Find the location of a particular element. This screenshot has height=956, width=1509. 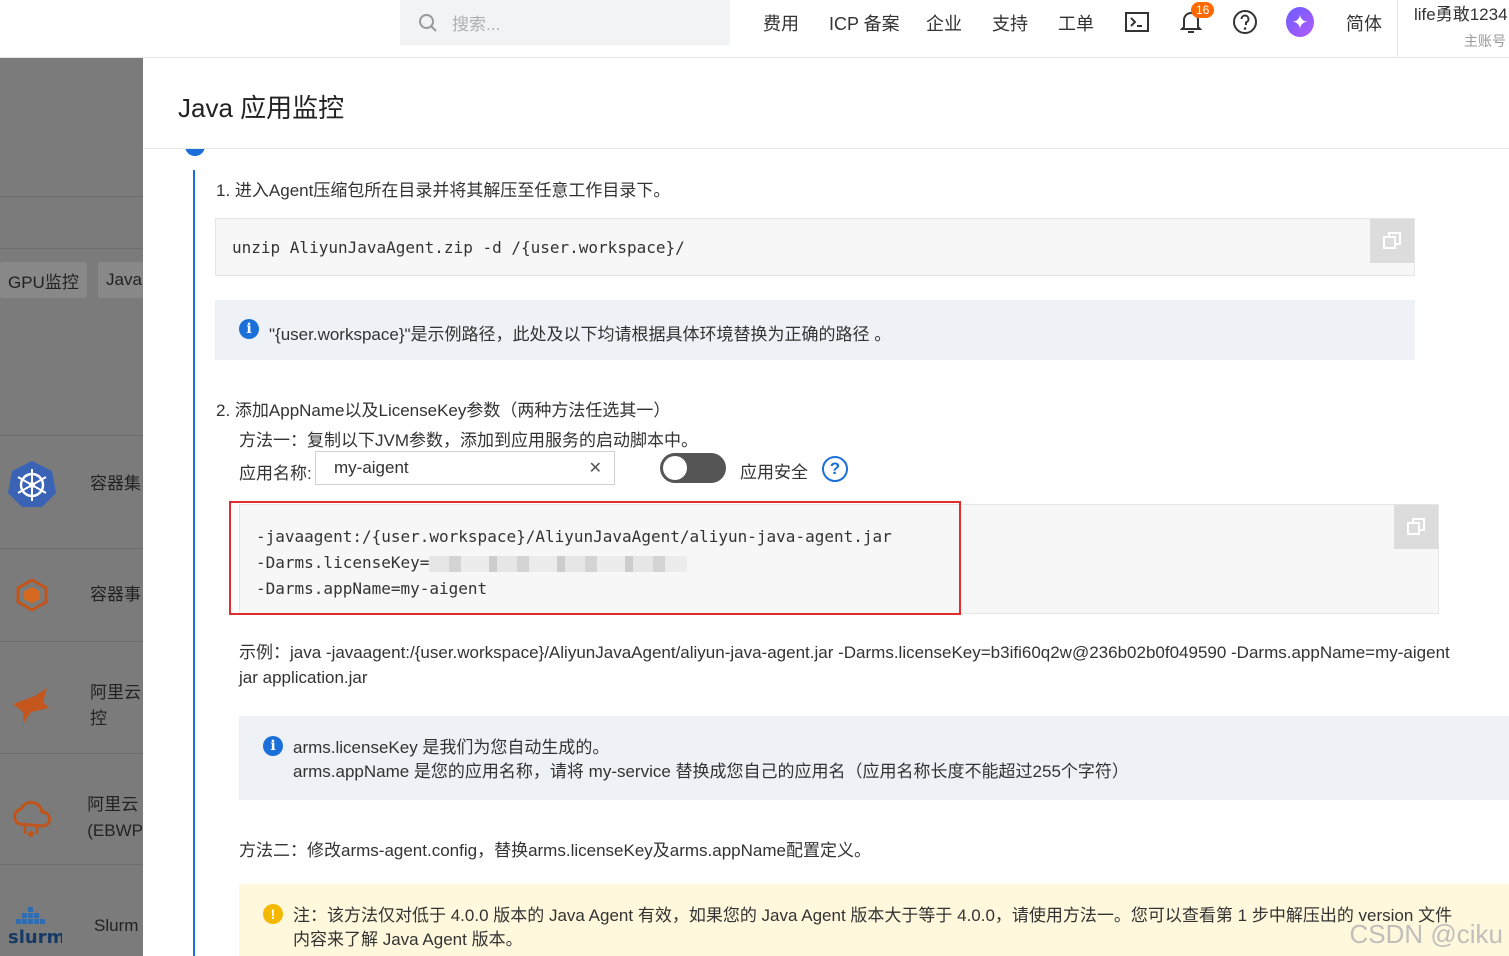

nav-support: 支持 is located at coordinates (1010, 23).